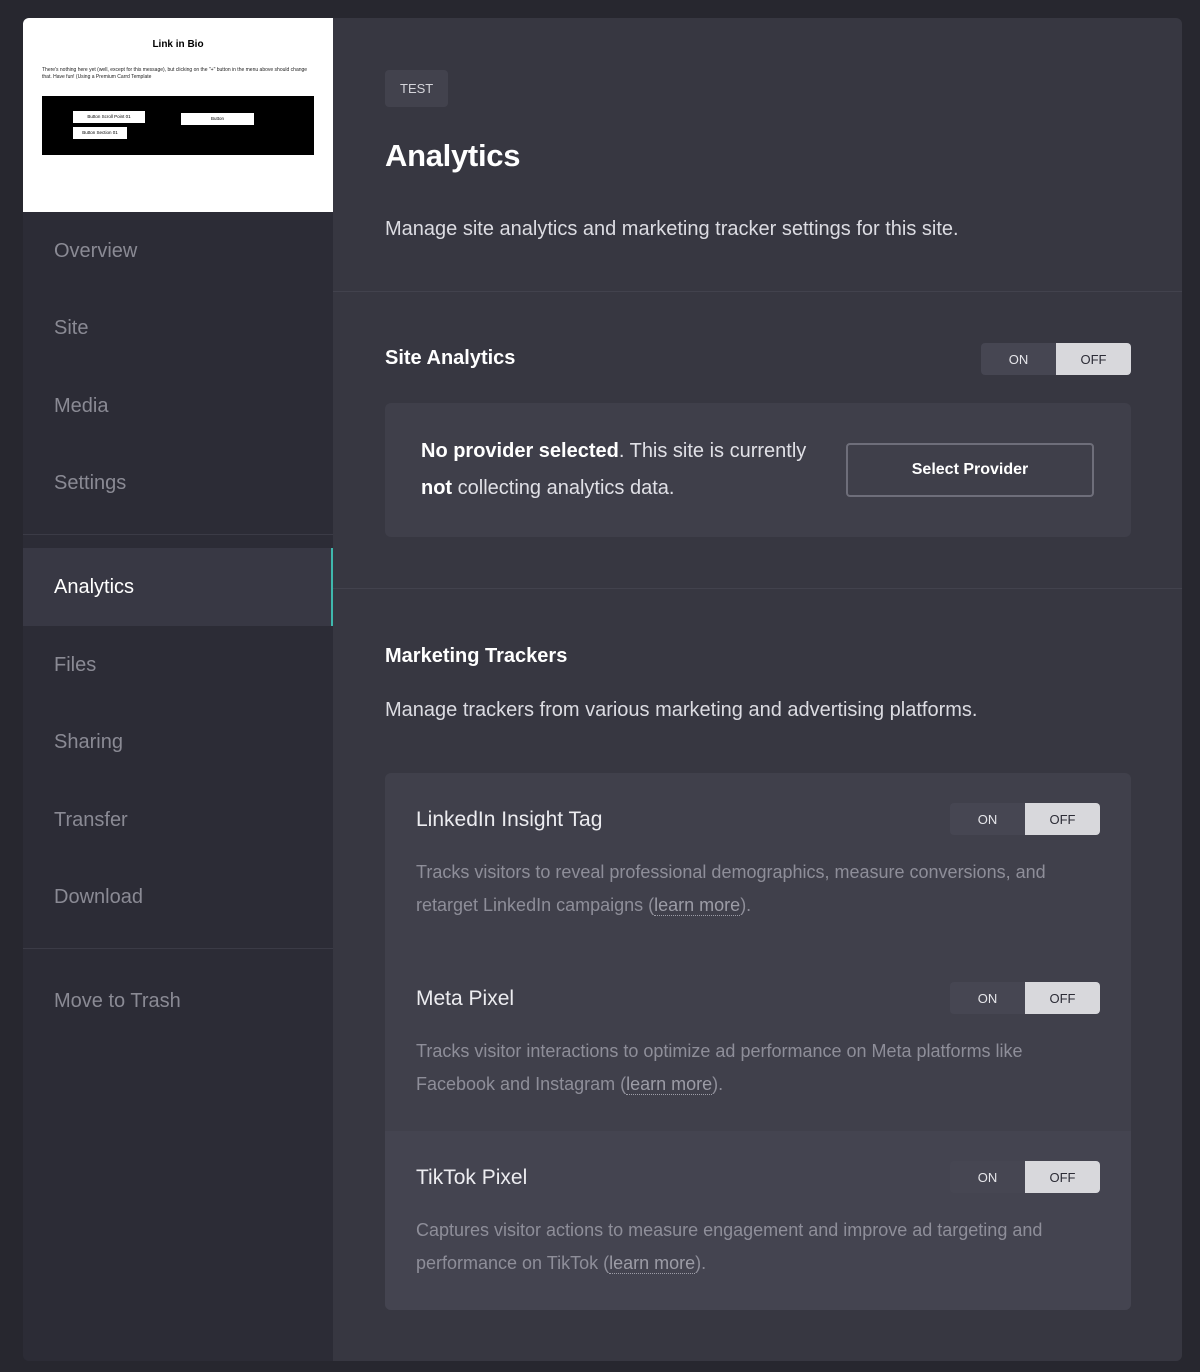 The width and height of the screenshot is (1200, 1372). What do you see at coordinates (520, 451) in the screenshot?
I see `provider-status-strong: No provider selected` at bounding box center [520, 451].